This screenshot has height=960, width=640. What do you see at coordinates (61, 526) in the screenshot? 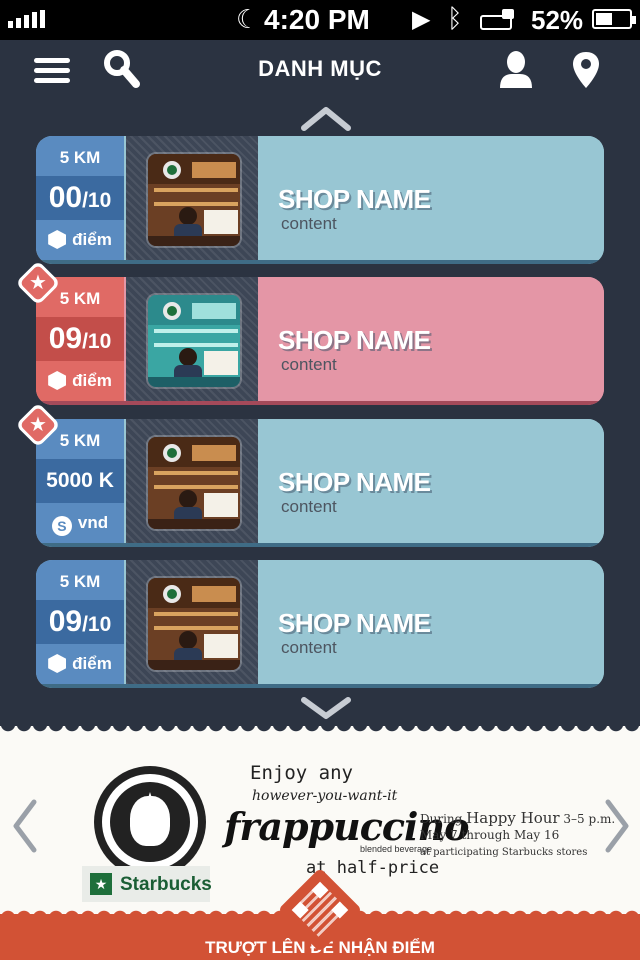
I see `coin-icon: S` at bounding box center [61, 526].